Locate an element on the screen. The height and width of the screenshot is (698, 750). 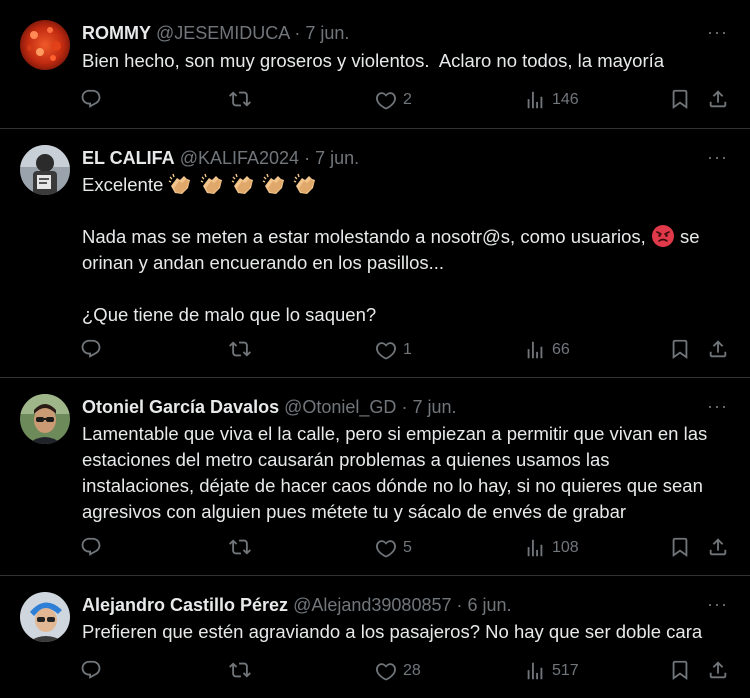
tweet-actions: 1 66 is located at coordinates (375, 351).